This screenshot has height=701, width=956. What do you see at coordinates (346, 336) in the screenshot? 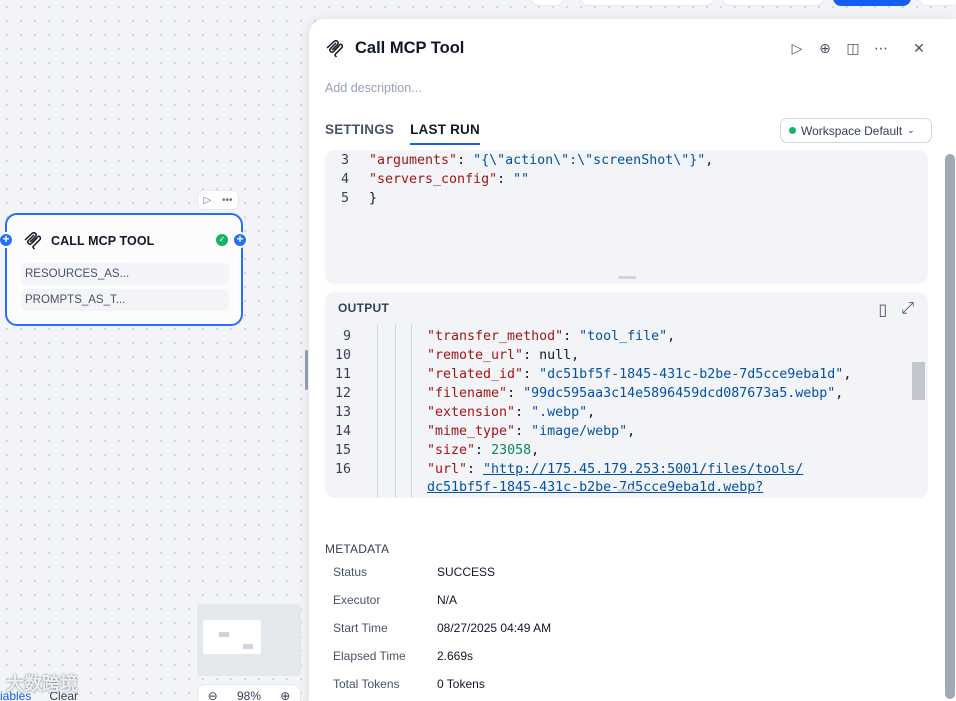
I see `line-number: 9` at bounding box center [346, 336].